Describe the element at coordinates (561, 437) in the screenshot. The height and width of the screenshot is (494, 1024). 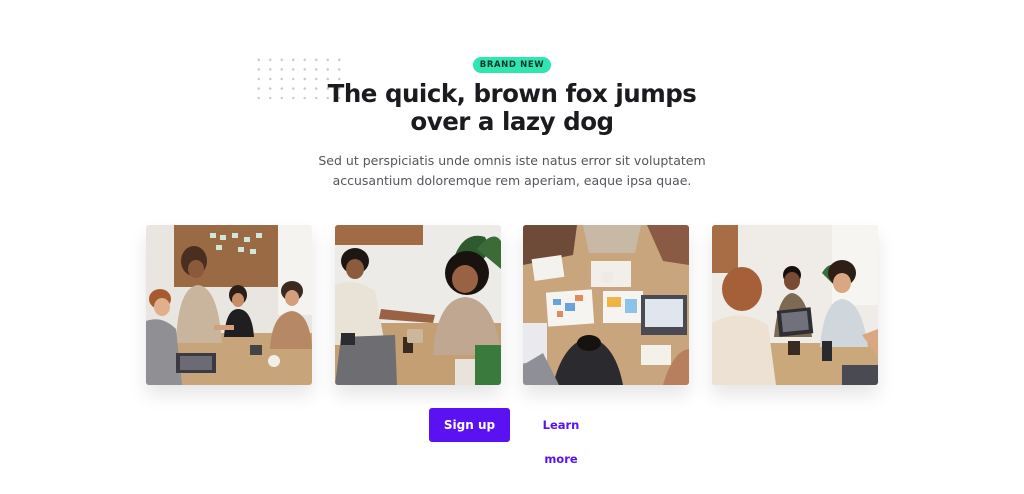
I see `learn-more-link: Learn more` at that location.